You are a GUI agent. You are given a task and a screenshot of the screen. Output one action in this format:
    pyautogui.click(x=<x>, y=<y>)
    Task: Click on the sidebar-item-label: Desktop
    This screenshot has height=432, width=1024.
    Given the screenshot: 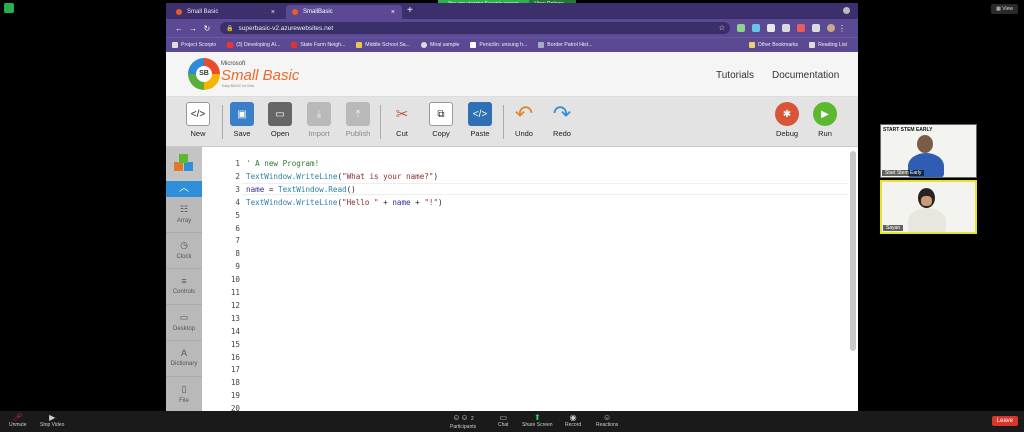 What is the action you would take?
    pyautogui.click(x=183, y=329)
    